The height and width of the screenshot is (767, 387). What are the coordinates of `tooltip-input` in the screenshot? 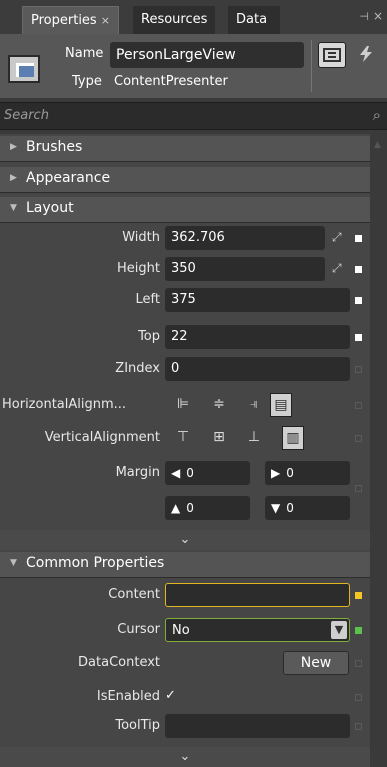 It's located at (257, 726).